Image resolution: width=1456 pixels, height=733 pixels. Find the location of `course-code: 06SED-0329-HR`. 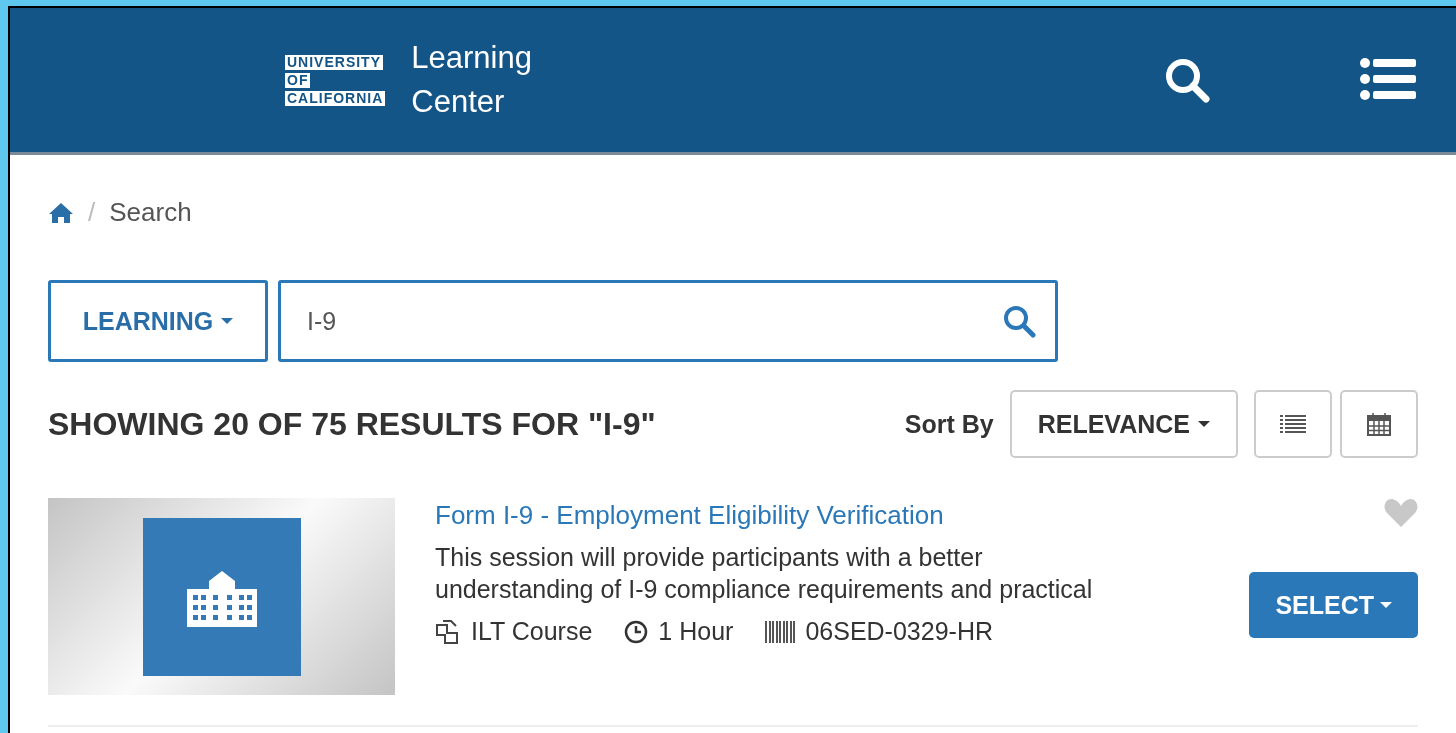

course-code: 06SED-0329-HR is located at coordinates (899, 631).